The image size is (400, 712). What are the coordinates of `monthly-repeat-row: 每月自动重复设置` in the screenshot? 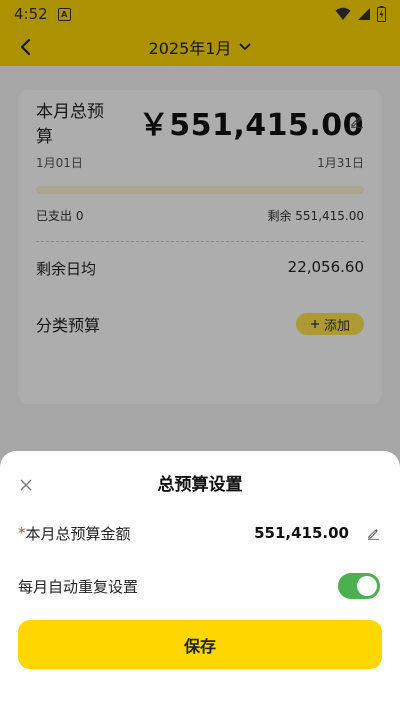 It's located at (199, 586).